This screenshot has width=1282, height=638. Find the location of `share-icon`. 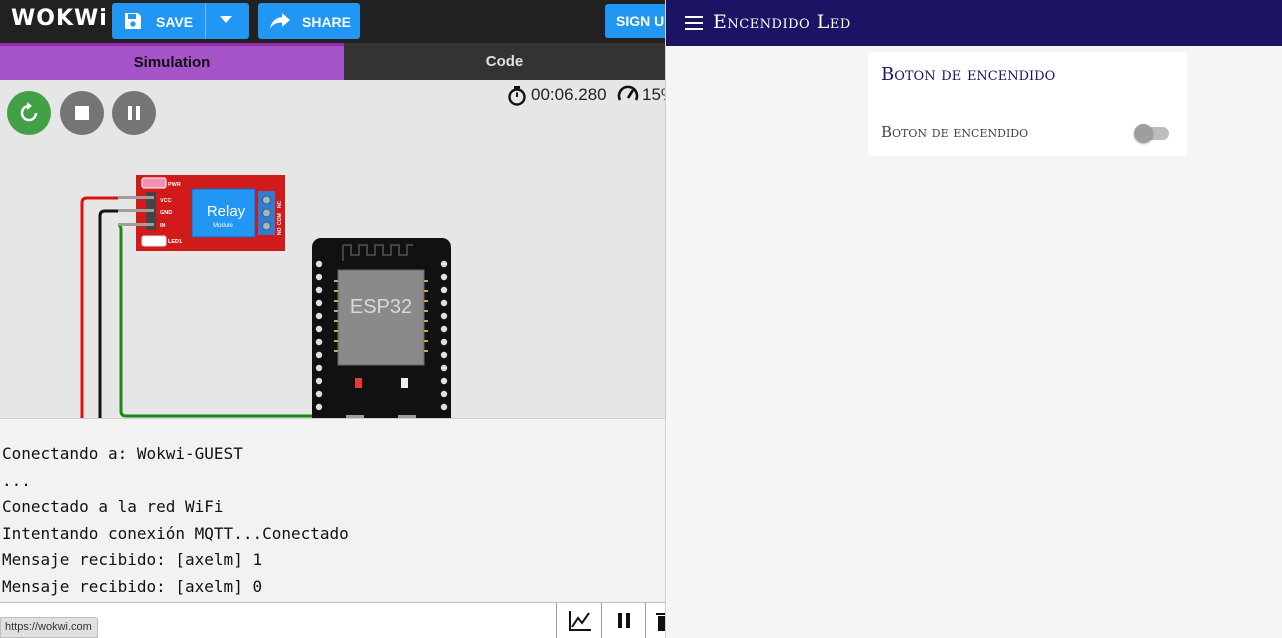

share-icon is located at coordinates (280, 21).